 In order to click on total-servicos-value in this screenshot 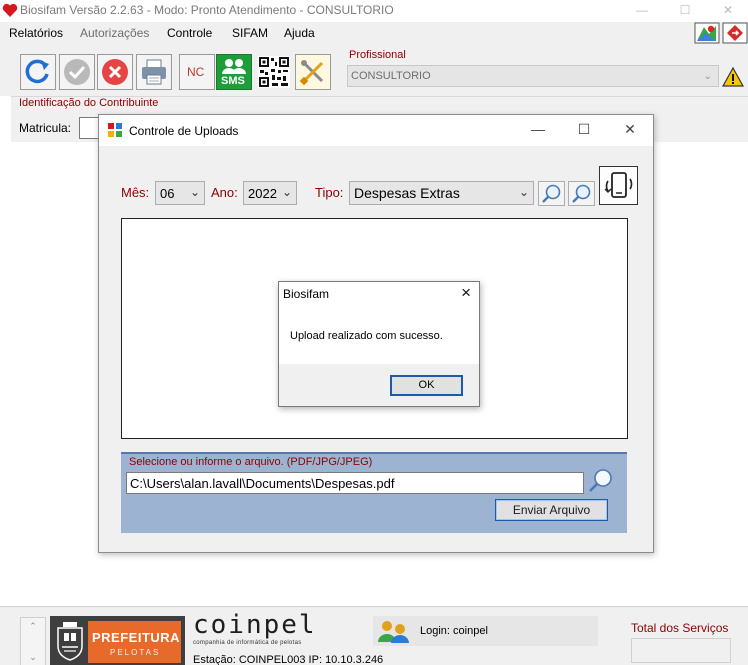, I will do `click(681, 650)`.